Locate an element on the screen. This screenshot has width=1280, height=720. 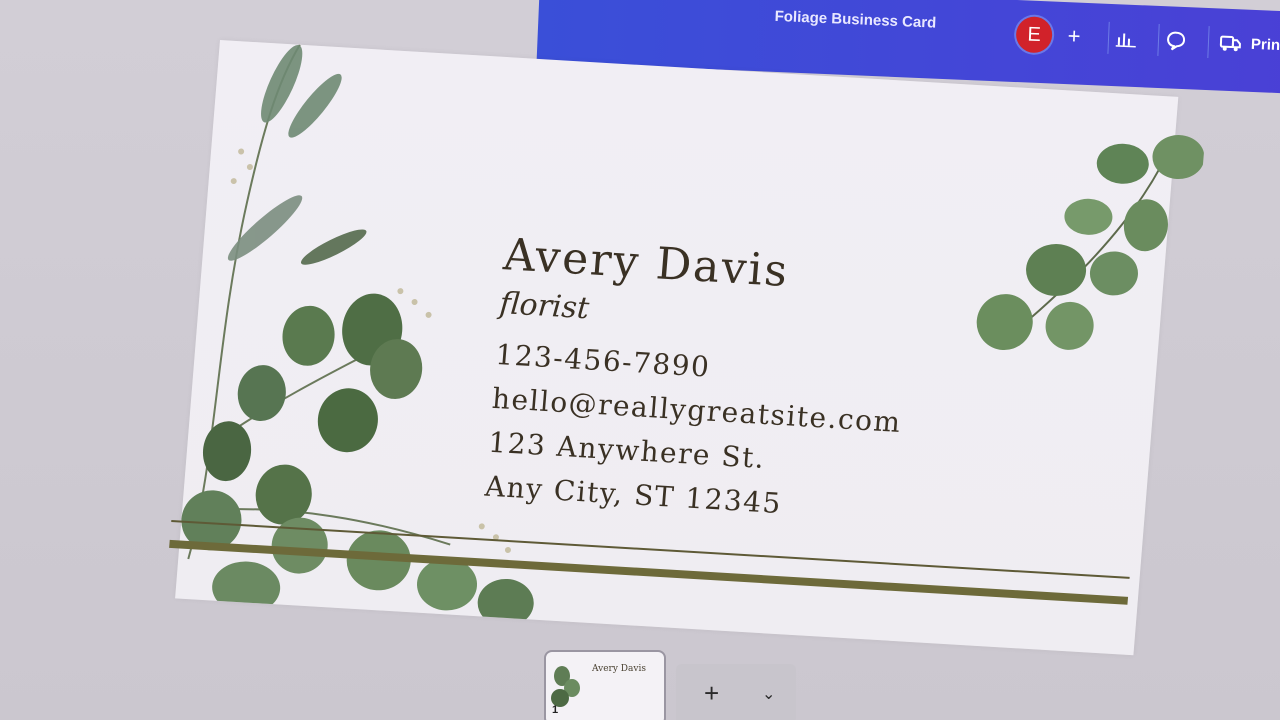
truck-icon is located at coordinates (1230, 43).